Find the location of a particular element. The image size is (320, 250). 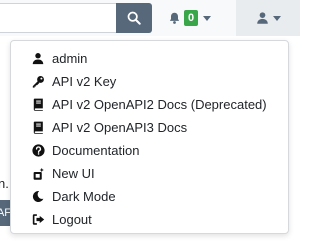

menu-item-openapi3-docs: API v2 OpenAPI3 Docs is located at coordinates (149, 127).